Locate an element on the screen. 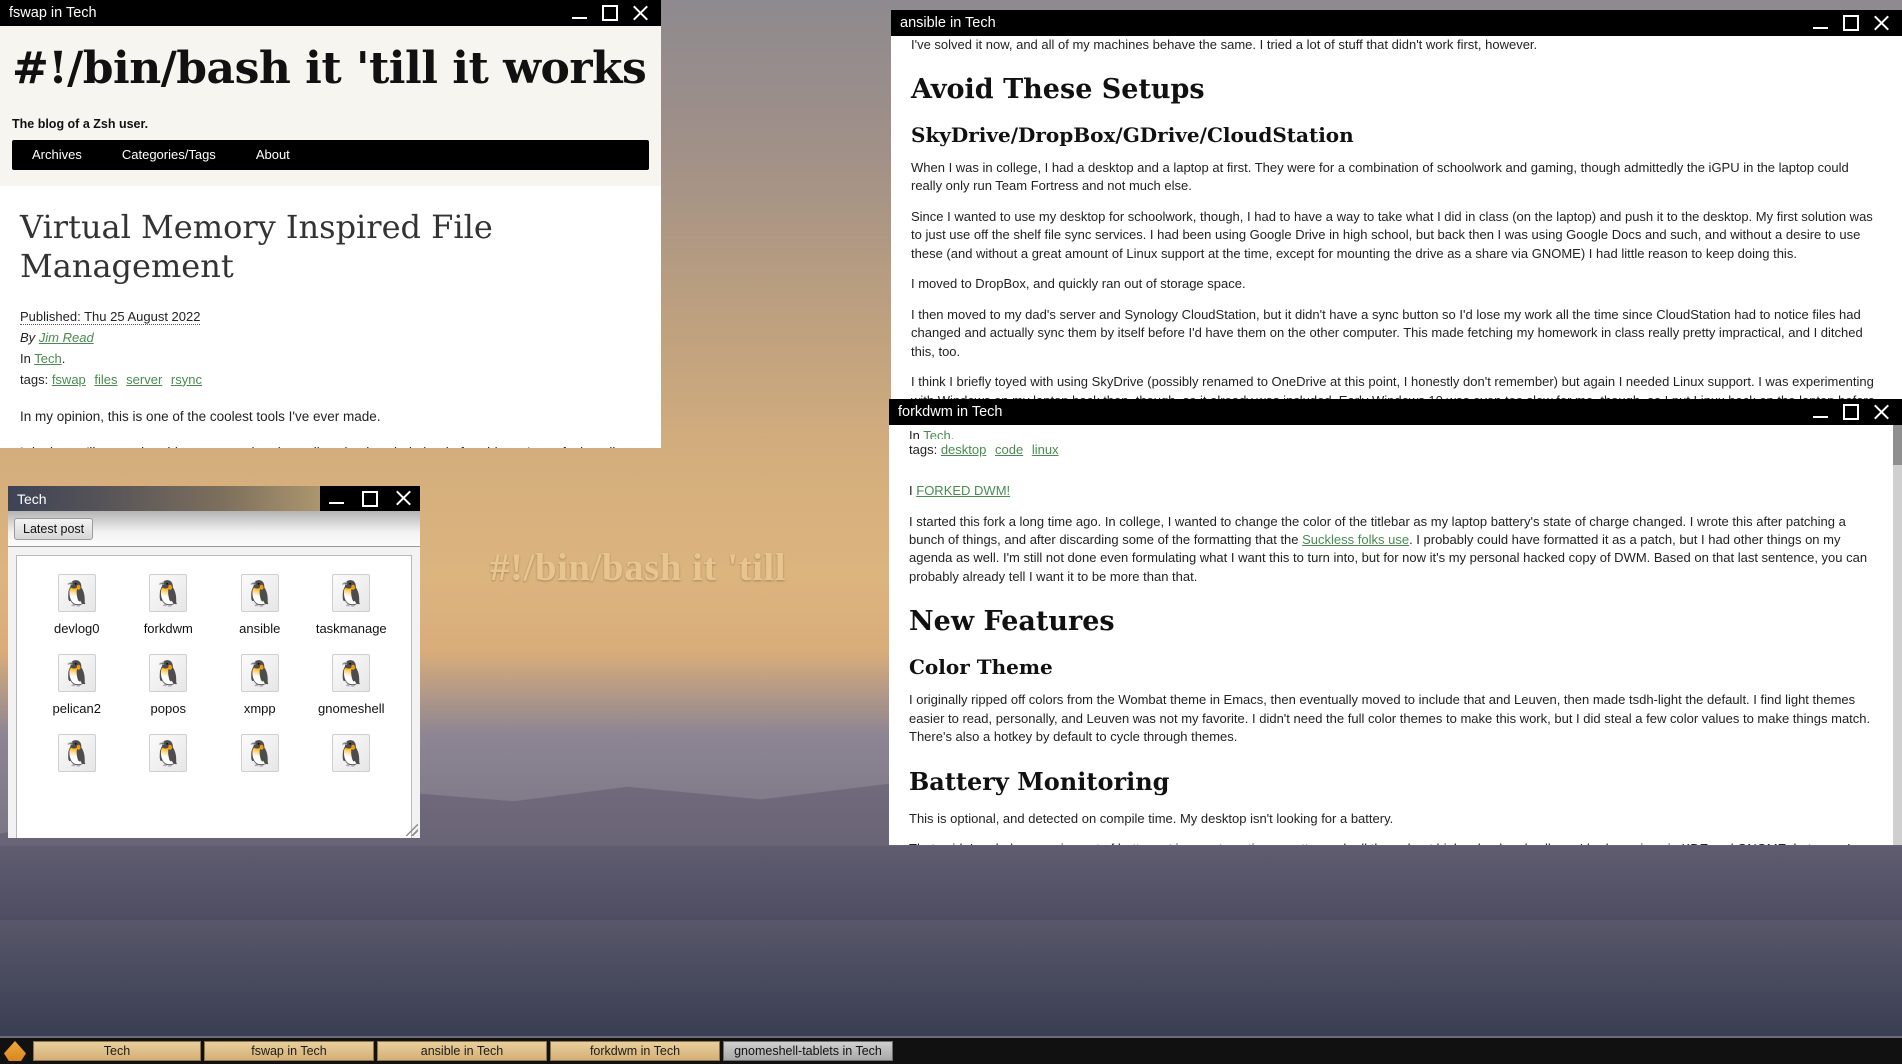 This screenshot has width=1902, height=1064. tags-label: tags: is located at coordinates (923, 449).